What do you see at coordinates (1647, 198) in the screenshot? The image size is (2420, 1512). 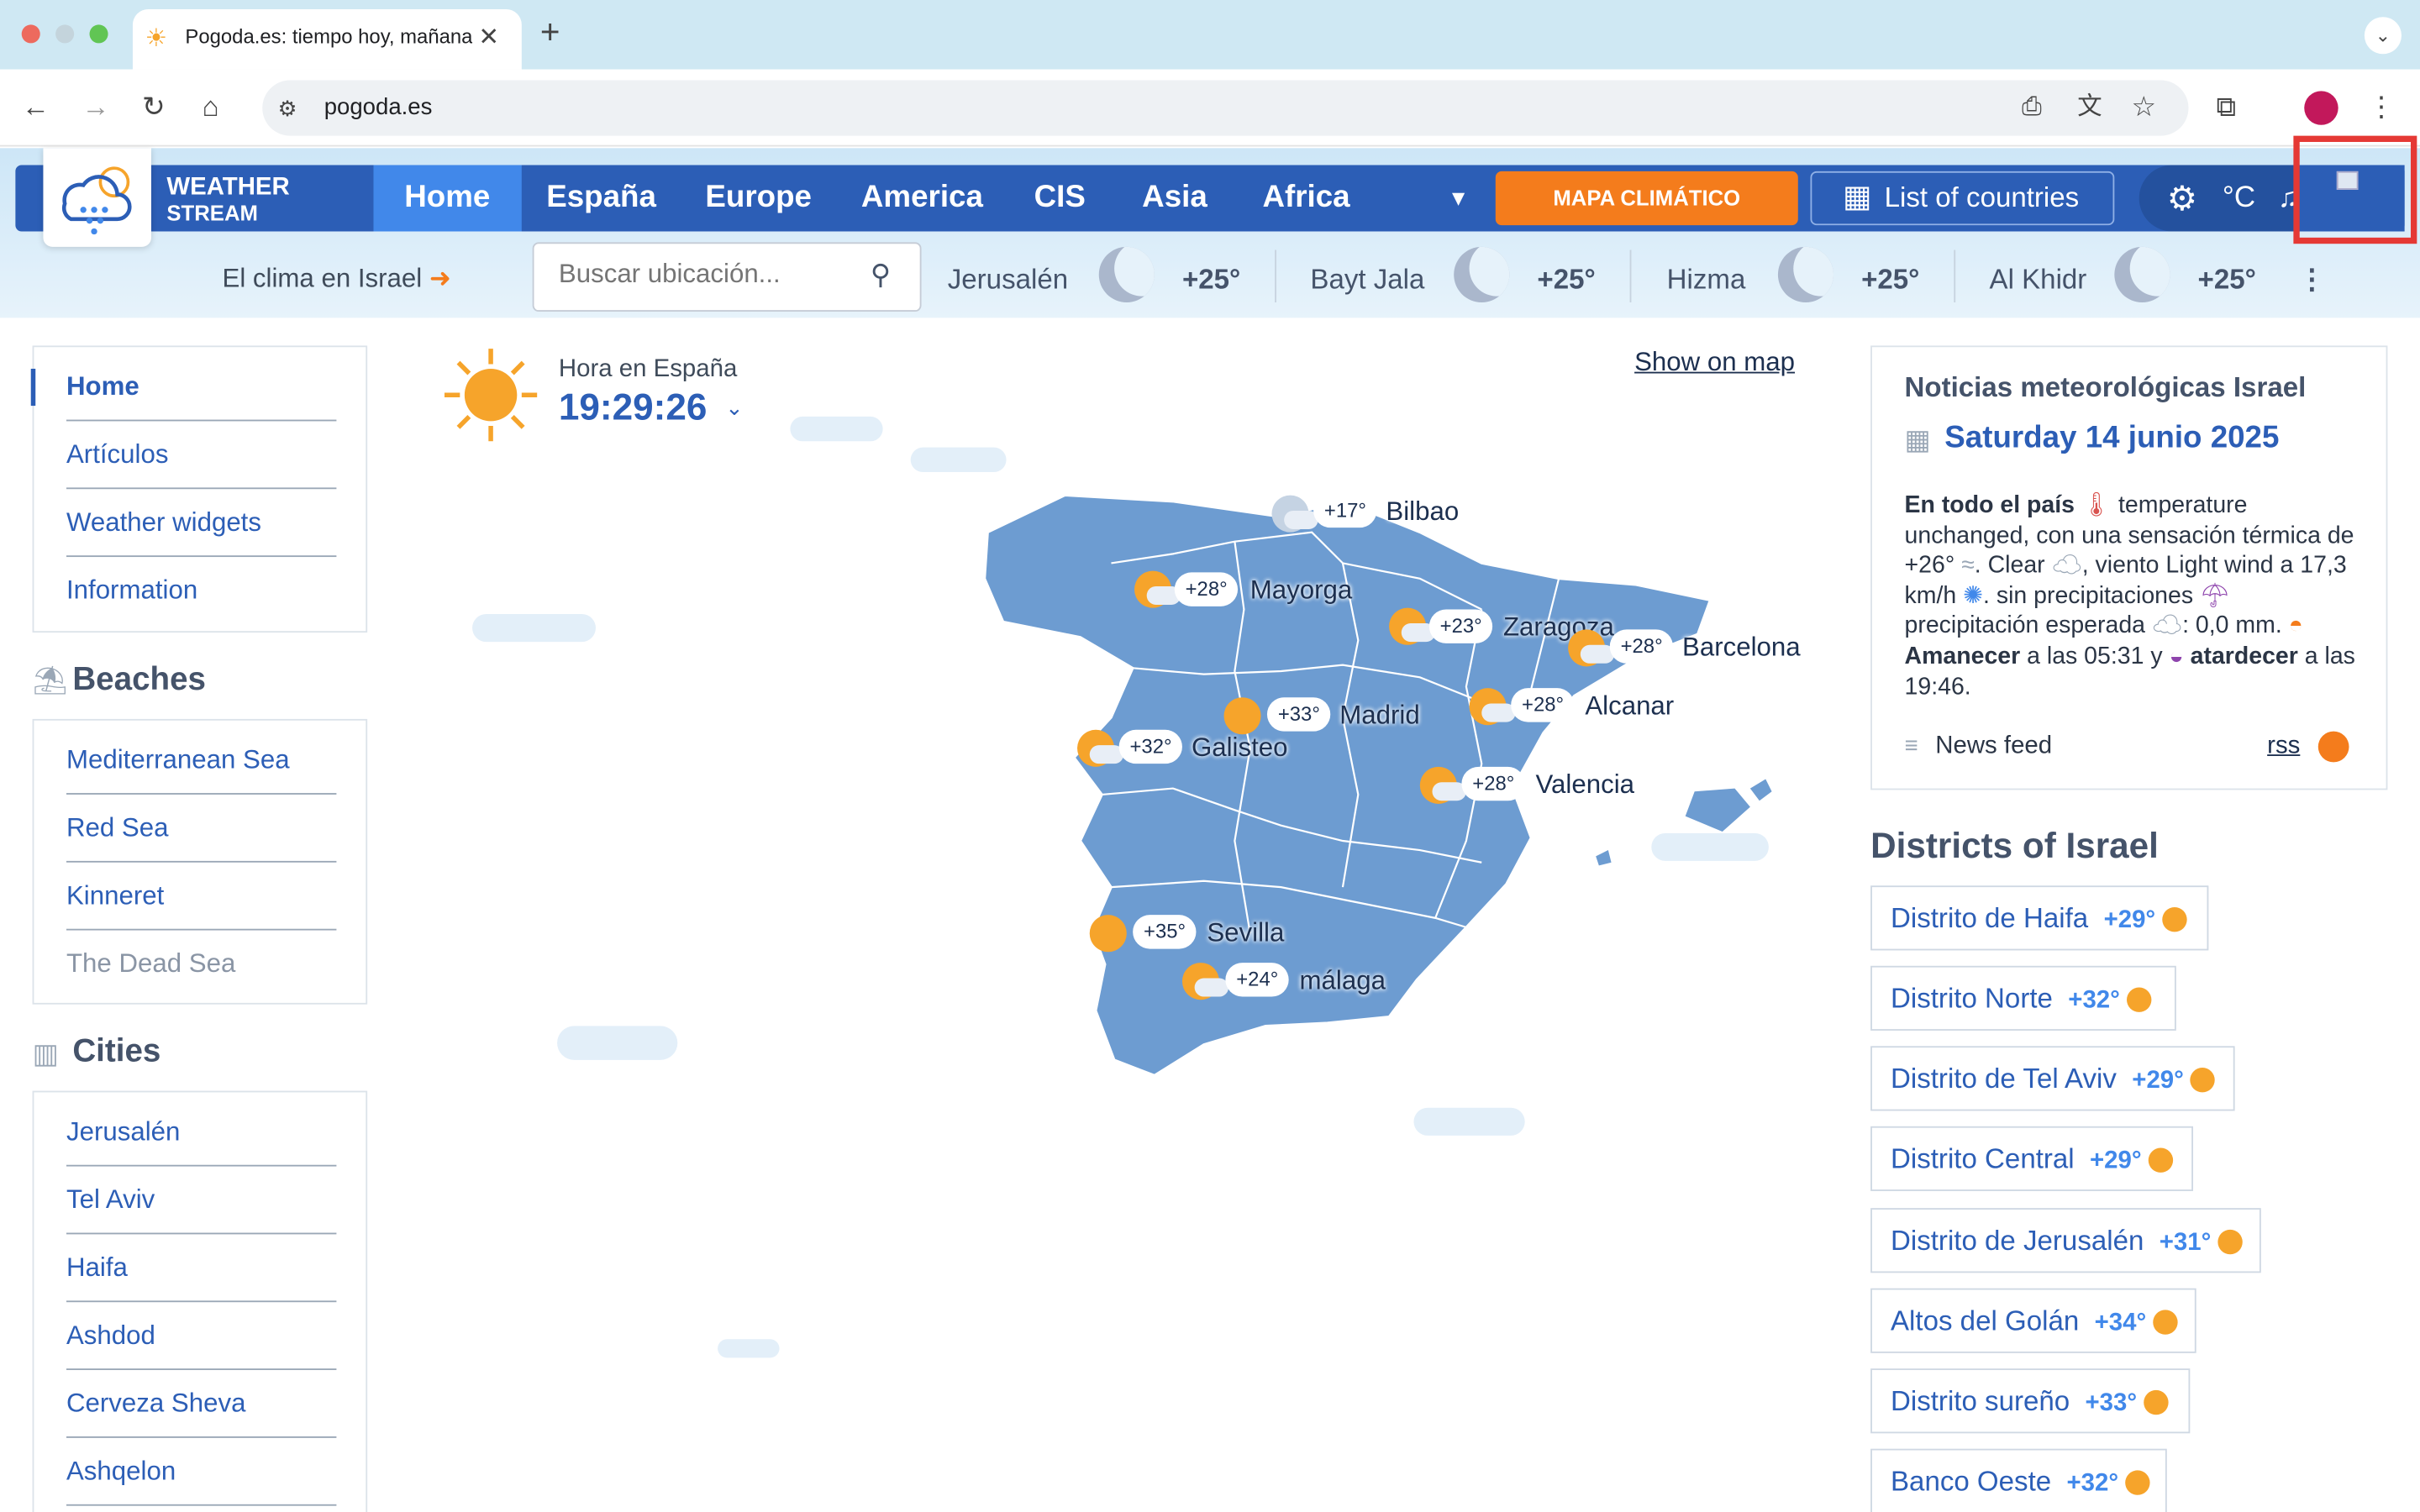 I see `mapa-climatico-button: MAPA CLIMÁTICO` at bounding box center [1647, 198].